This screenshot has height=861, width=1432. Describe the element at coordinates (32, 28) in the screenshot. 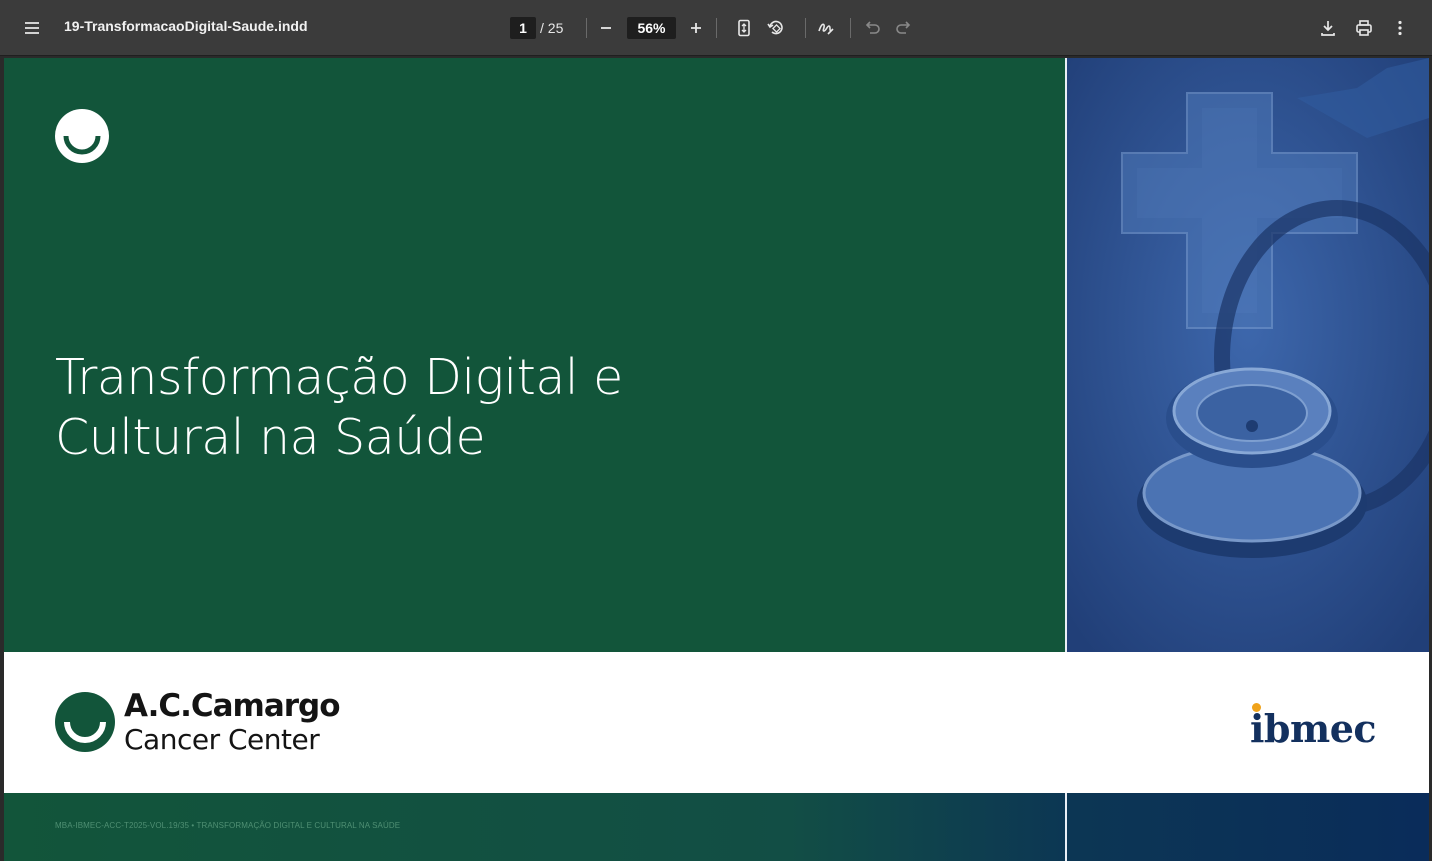

I see `hamburger-menu-icon` at that location.